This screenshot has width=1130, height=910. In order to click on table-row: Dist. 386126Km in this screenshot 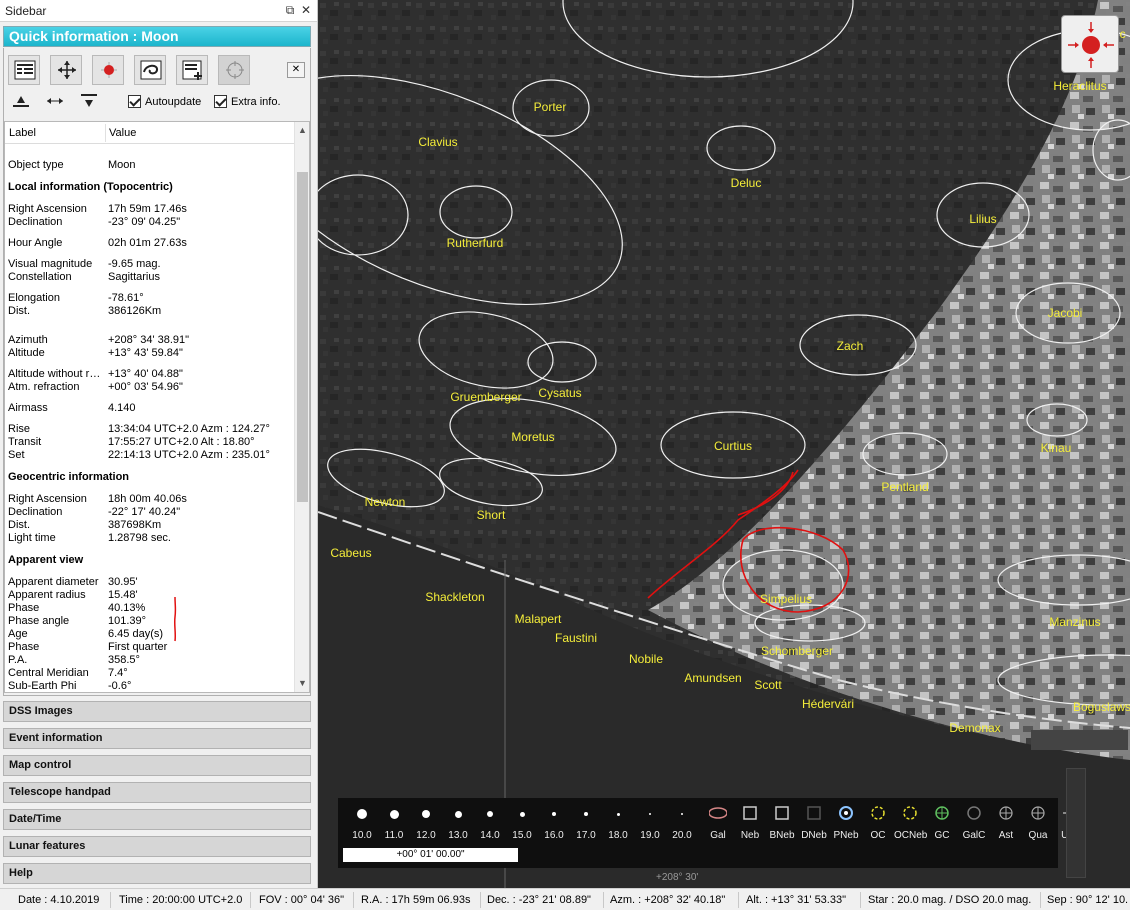, I will do `click(150, 311)`.